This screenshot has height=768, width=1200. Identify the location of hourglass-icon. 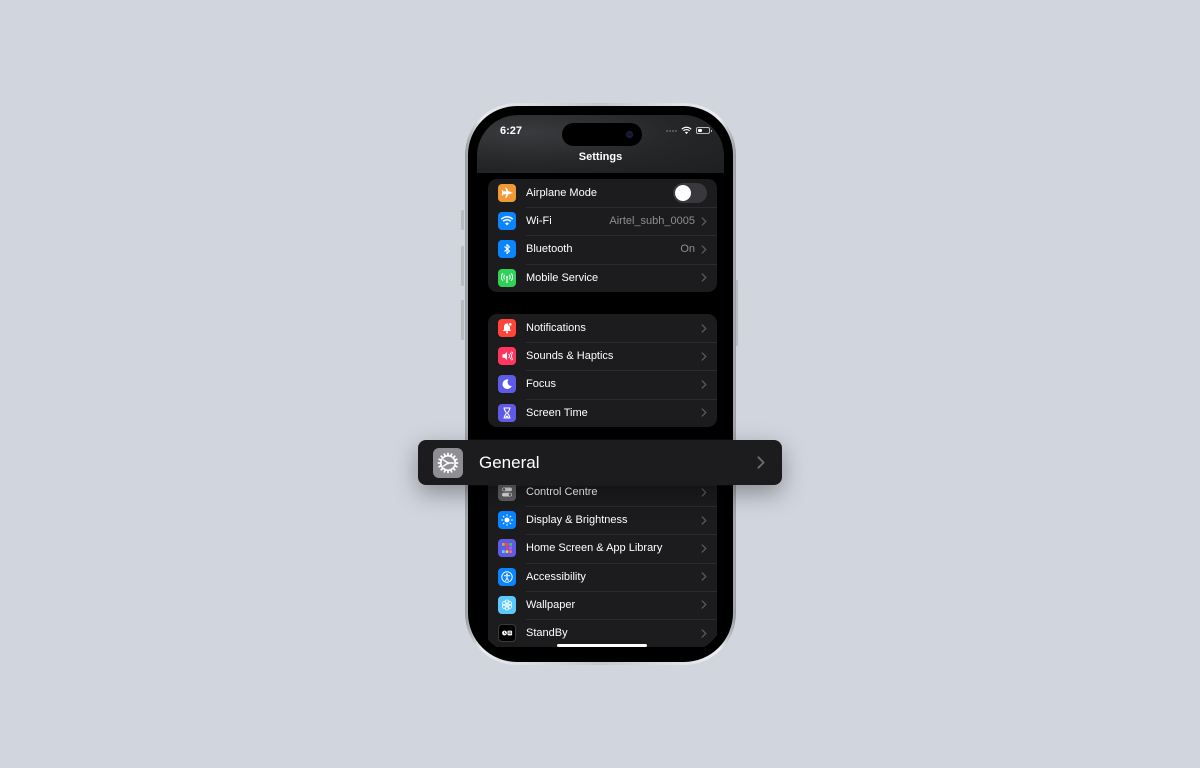
(507, 412).